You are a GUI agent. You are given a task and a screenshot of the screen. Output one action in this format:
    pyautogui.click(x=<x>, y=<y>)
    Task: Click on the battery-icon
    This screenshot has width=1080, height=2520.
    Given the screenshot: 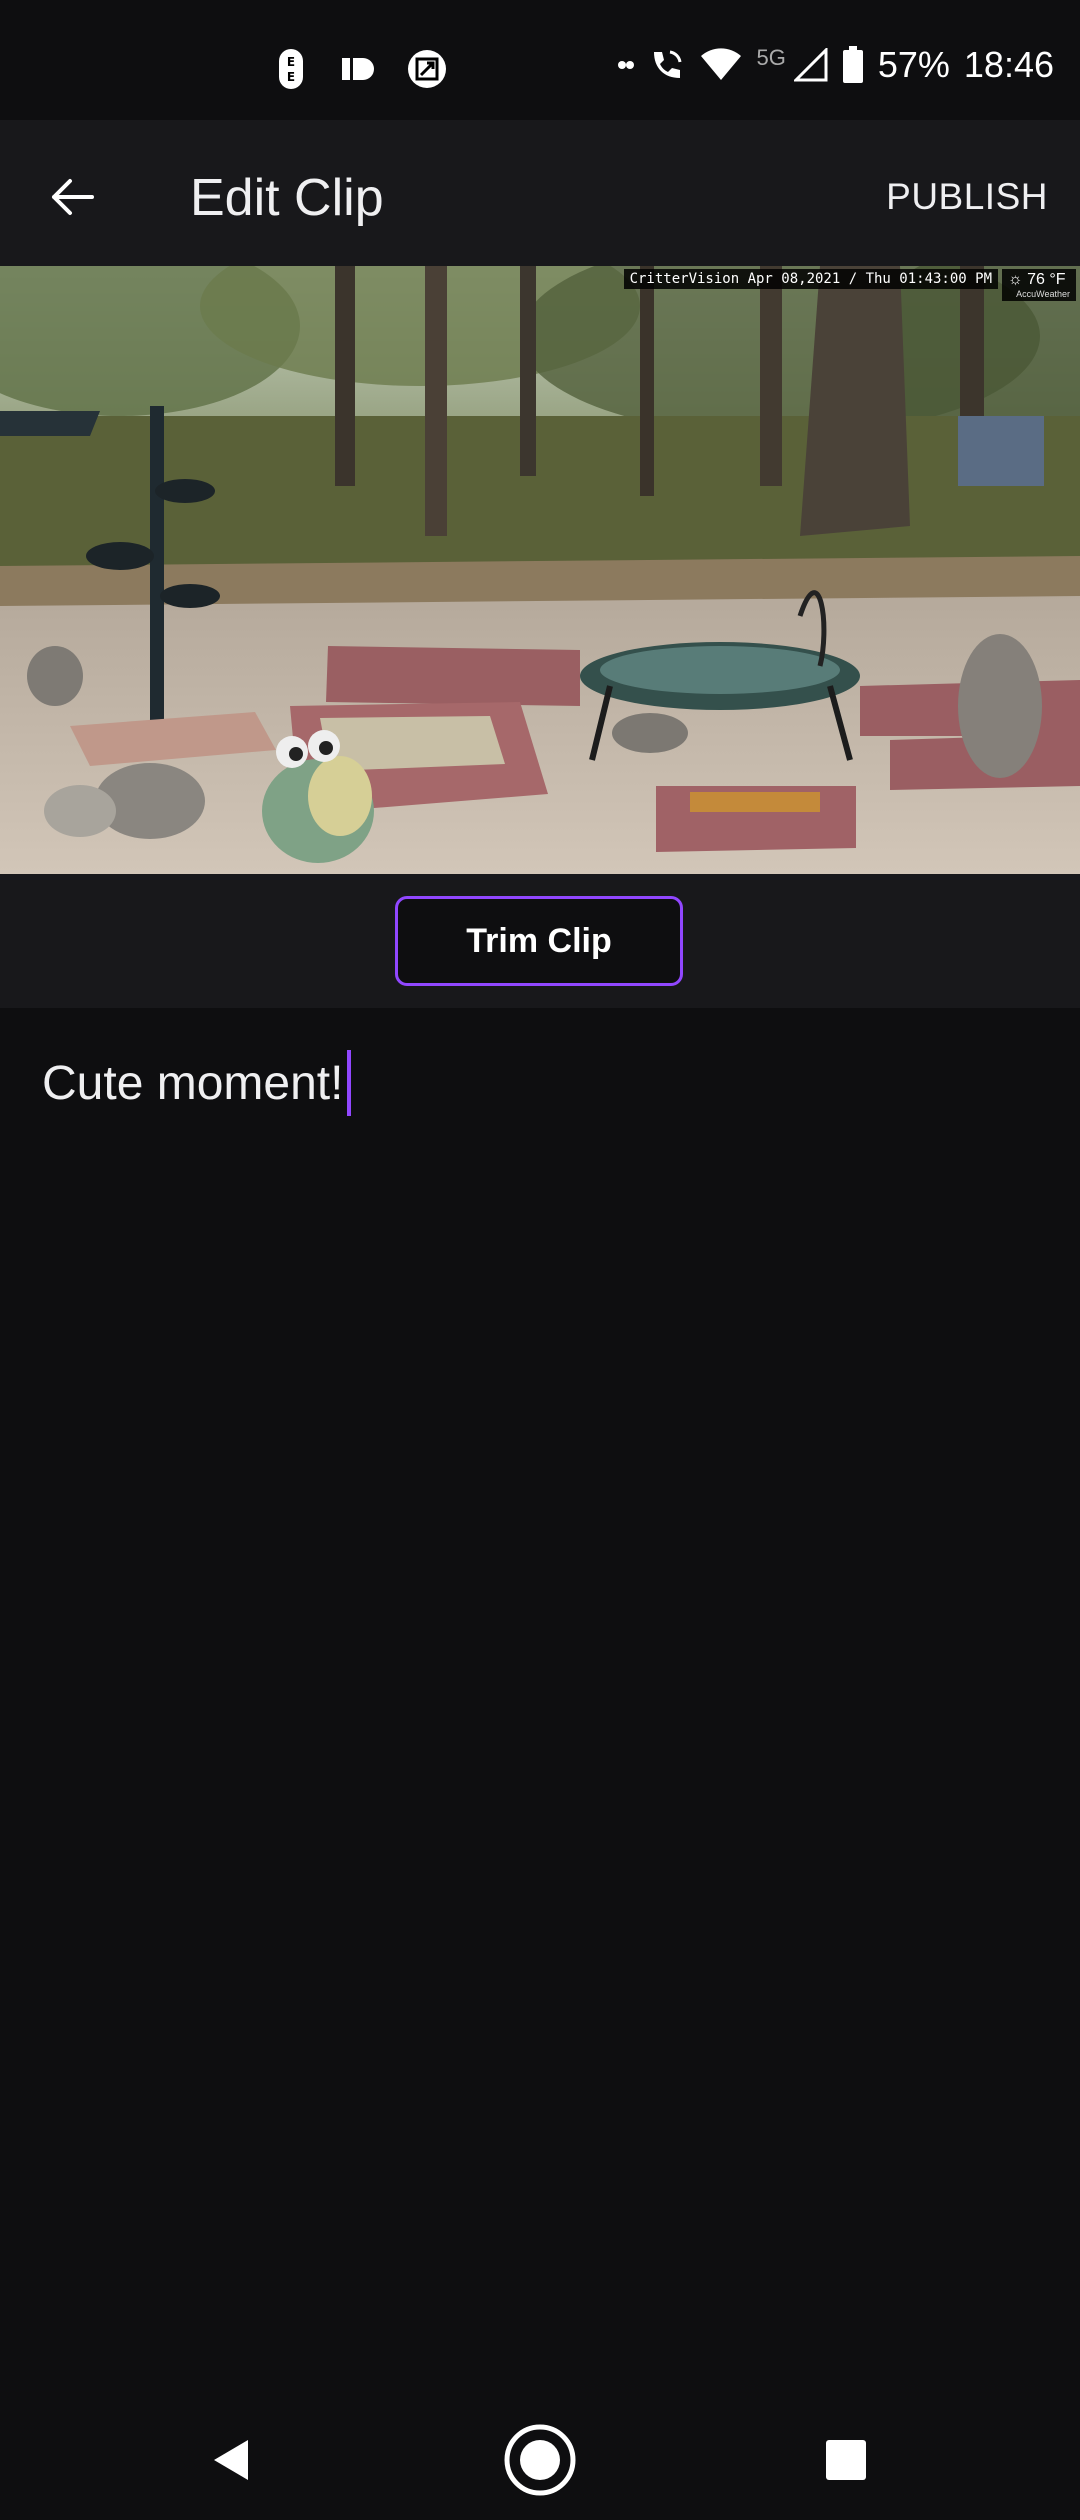 What is the action you would take?
    pyautogui.click(x=852, y=64)
    